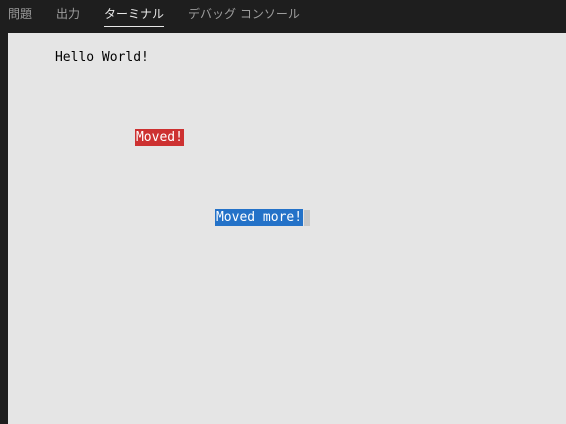 Image resolution: width=566 pixels, height=424 pixels. Describe the element at coordinates (68, 16) in the screenshot. I see `tab-output: 出力` at that location.